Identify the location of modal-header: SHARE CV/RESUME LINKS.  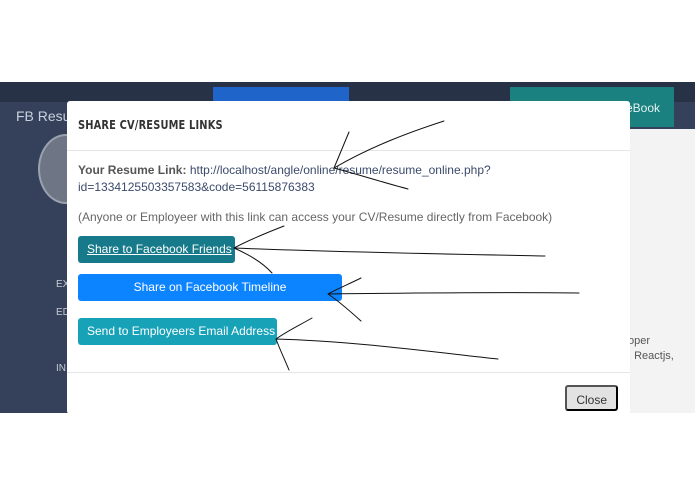
(348, 126).